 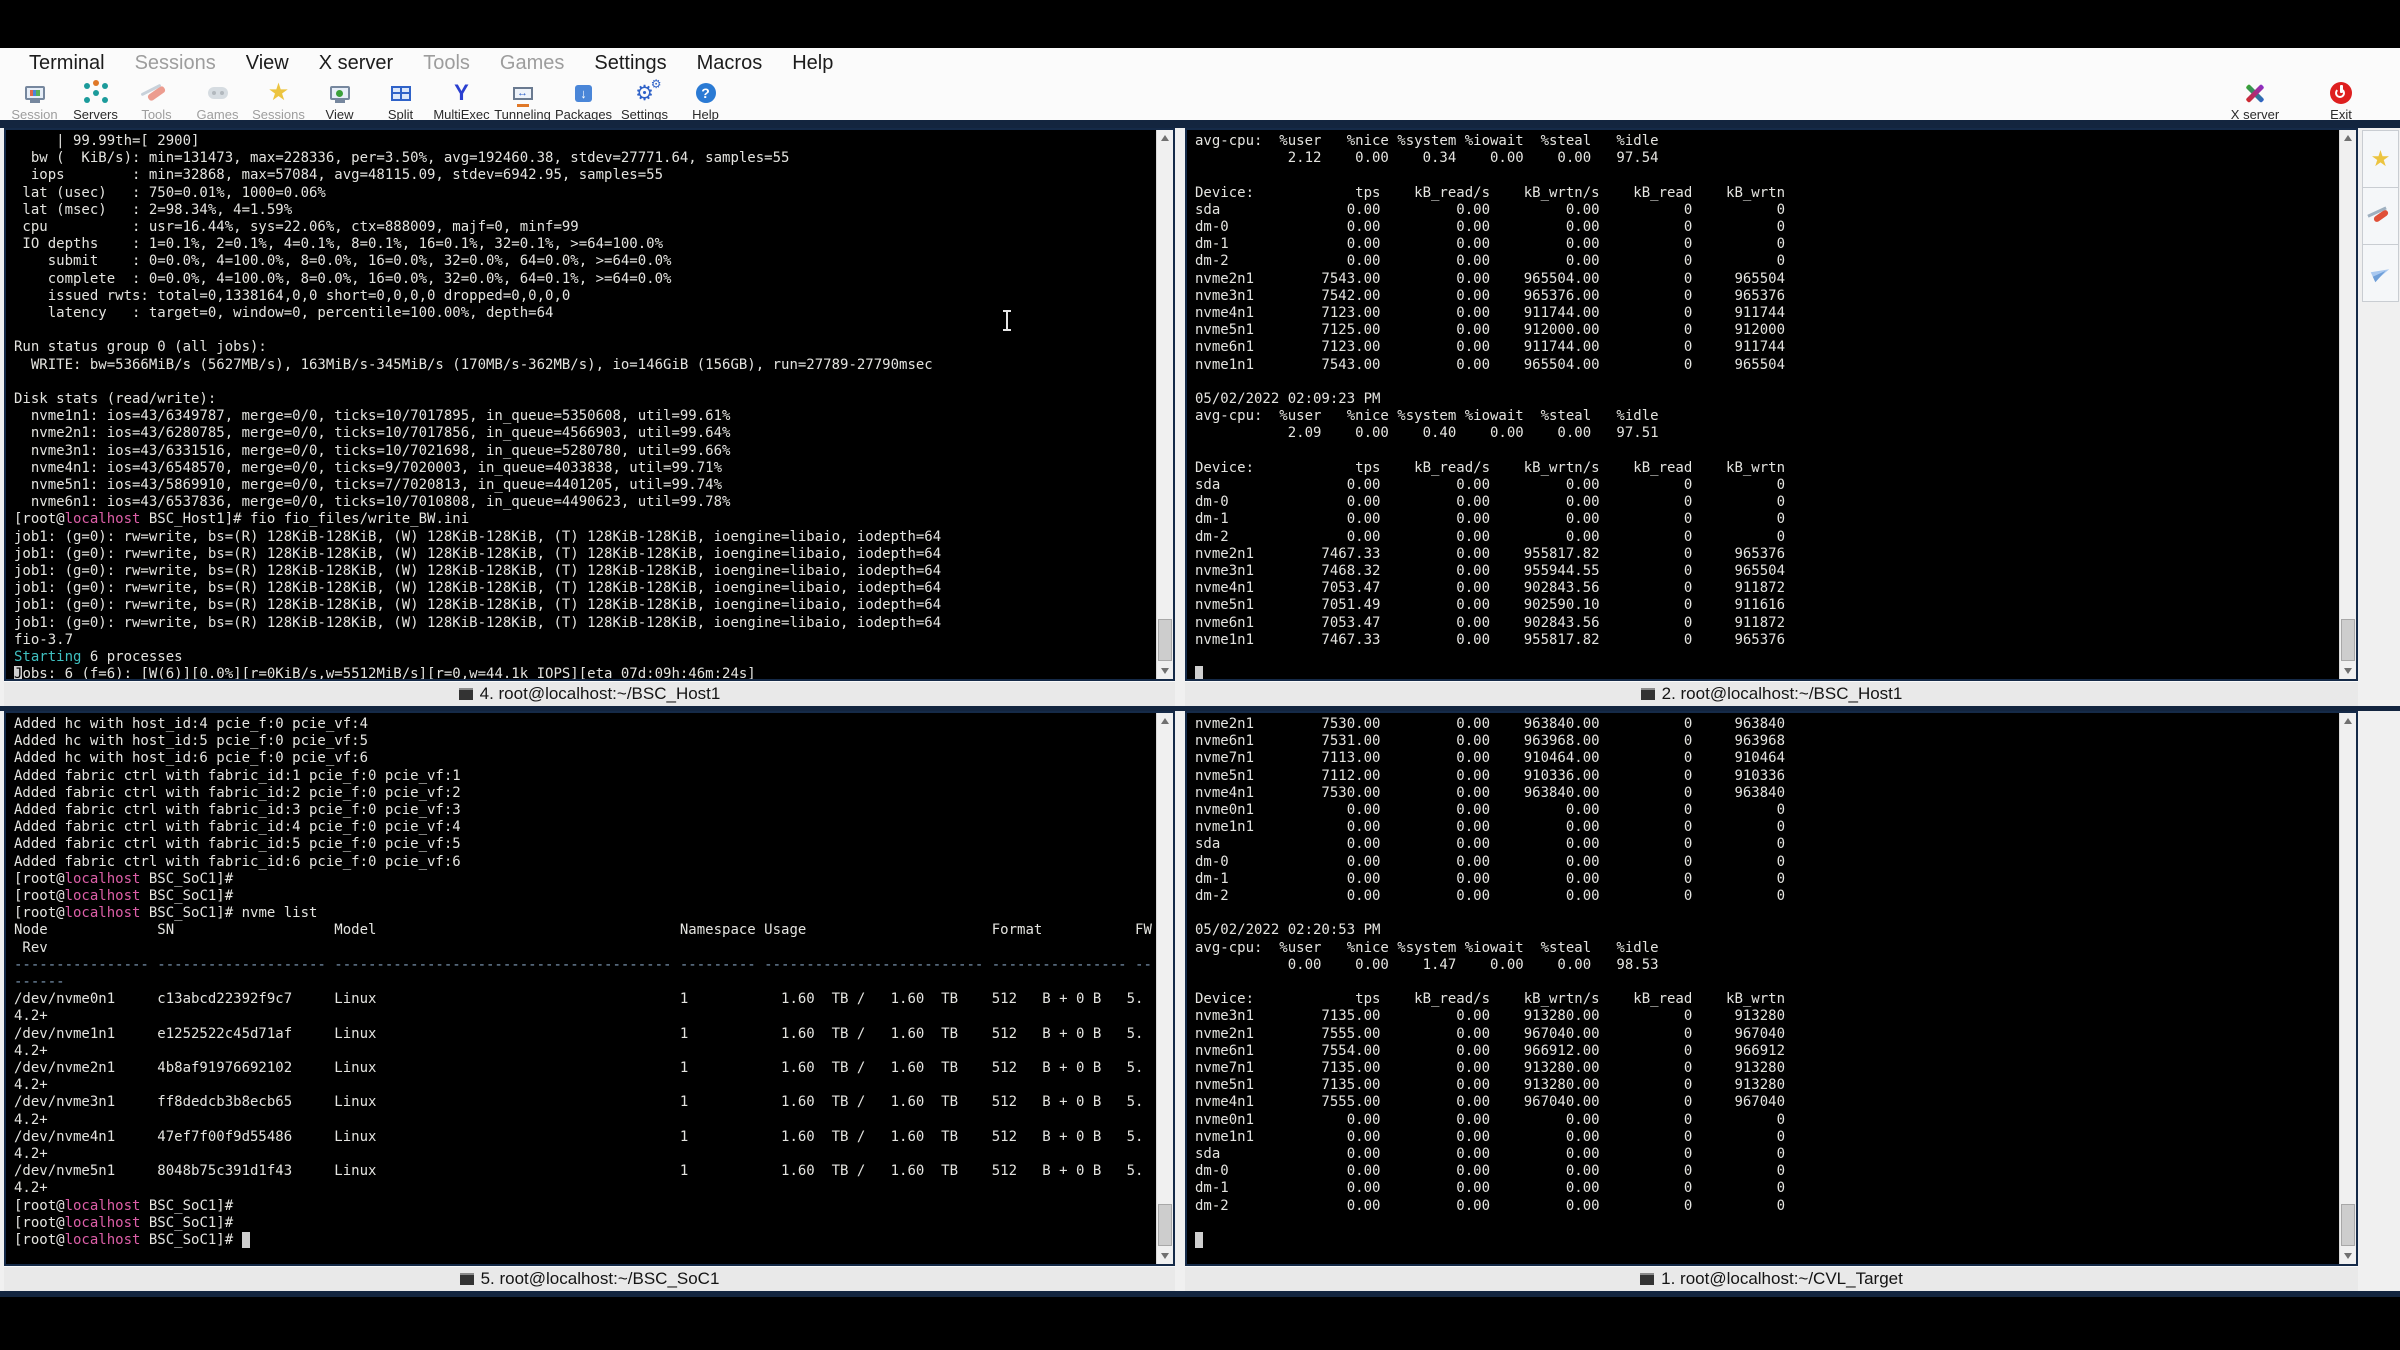 I want to click on tools-button, so click(x=2380, y=216).